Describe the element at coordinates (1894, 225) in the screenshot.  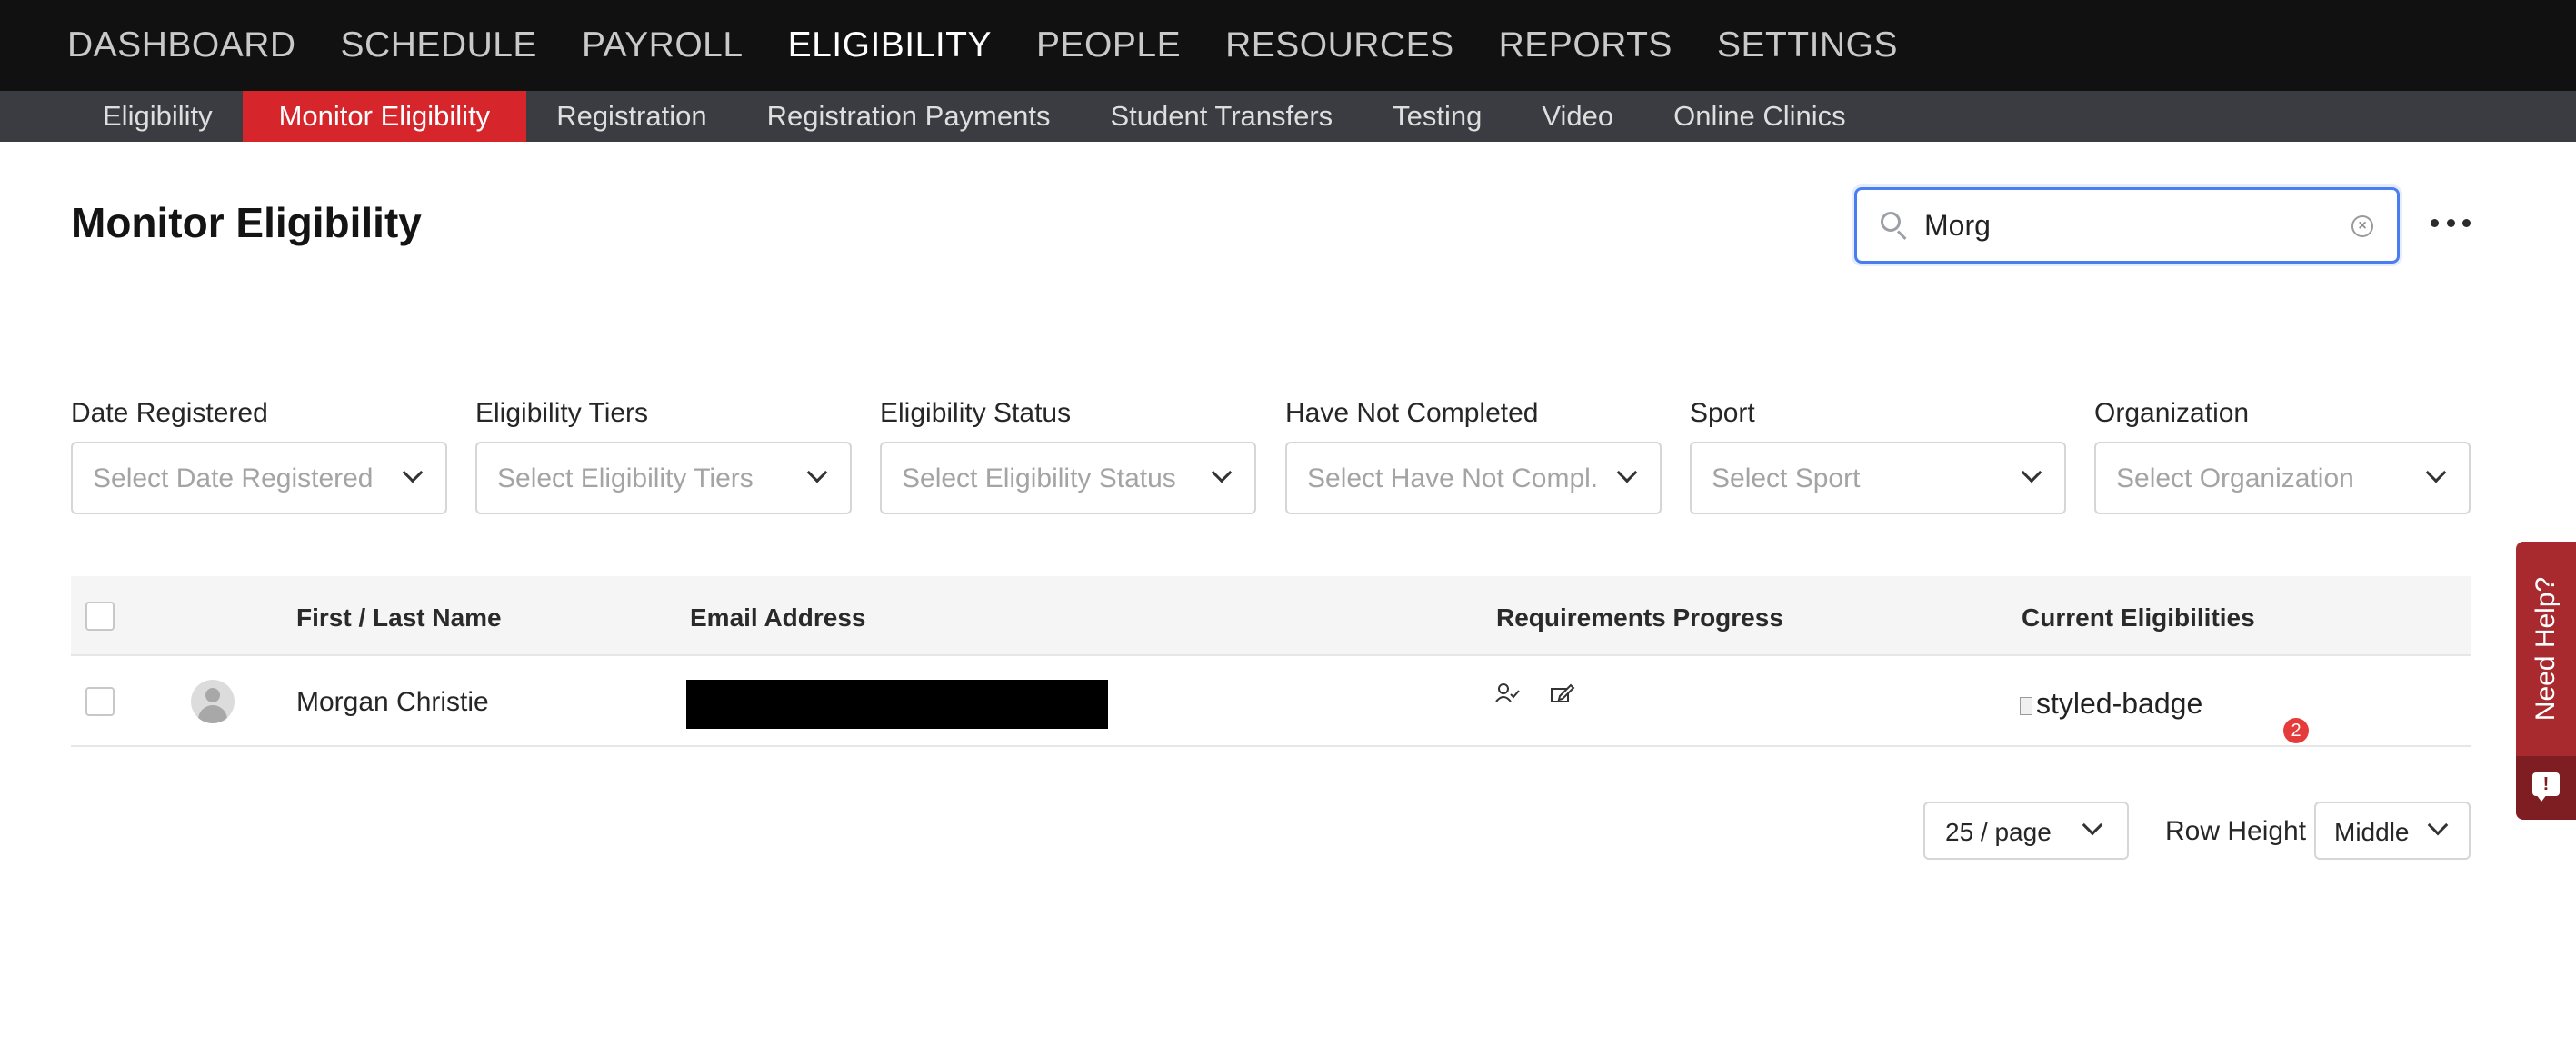
I see `search-icon` at that location.